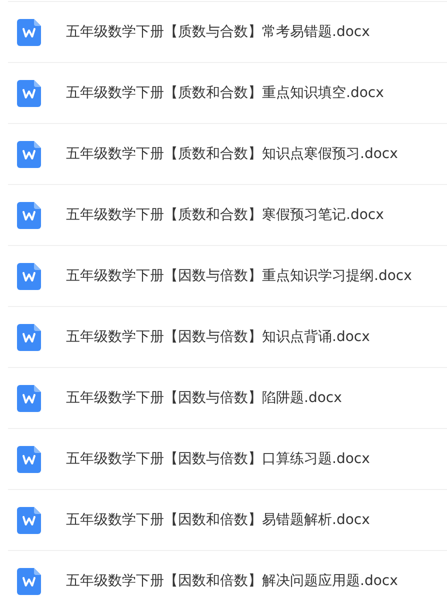  Describe the element at coordinates (218, 520) in the screenshot. I see `file-name: 五年级数学下册【因数和倍数】易错题解析.docx` at that location.